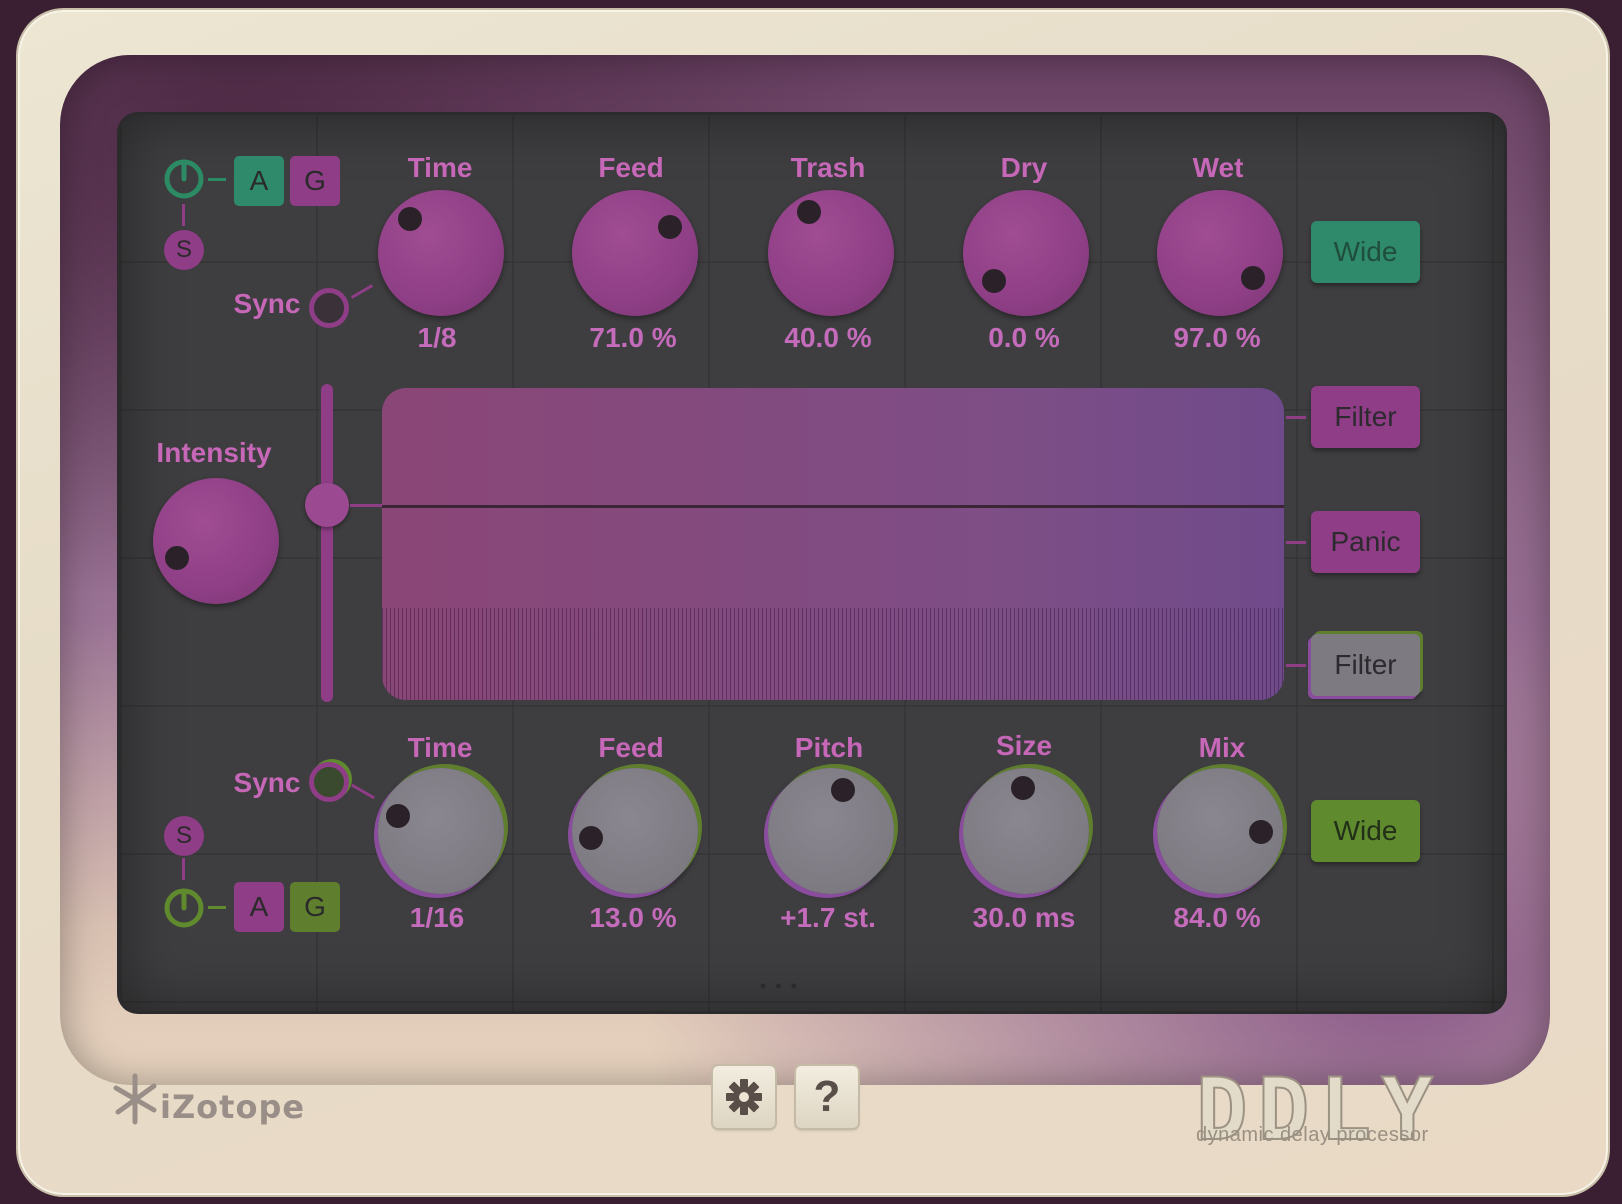 This screenshot has height=1204, width=1622. What do you see at coordinates (635, 253) in the screenshot?
I see `feed-knob-top` at bounding box center [635, 253].